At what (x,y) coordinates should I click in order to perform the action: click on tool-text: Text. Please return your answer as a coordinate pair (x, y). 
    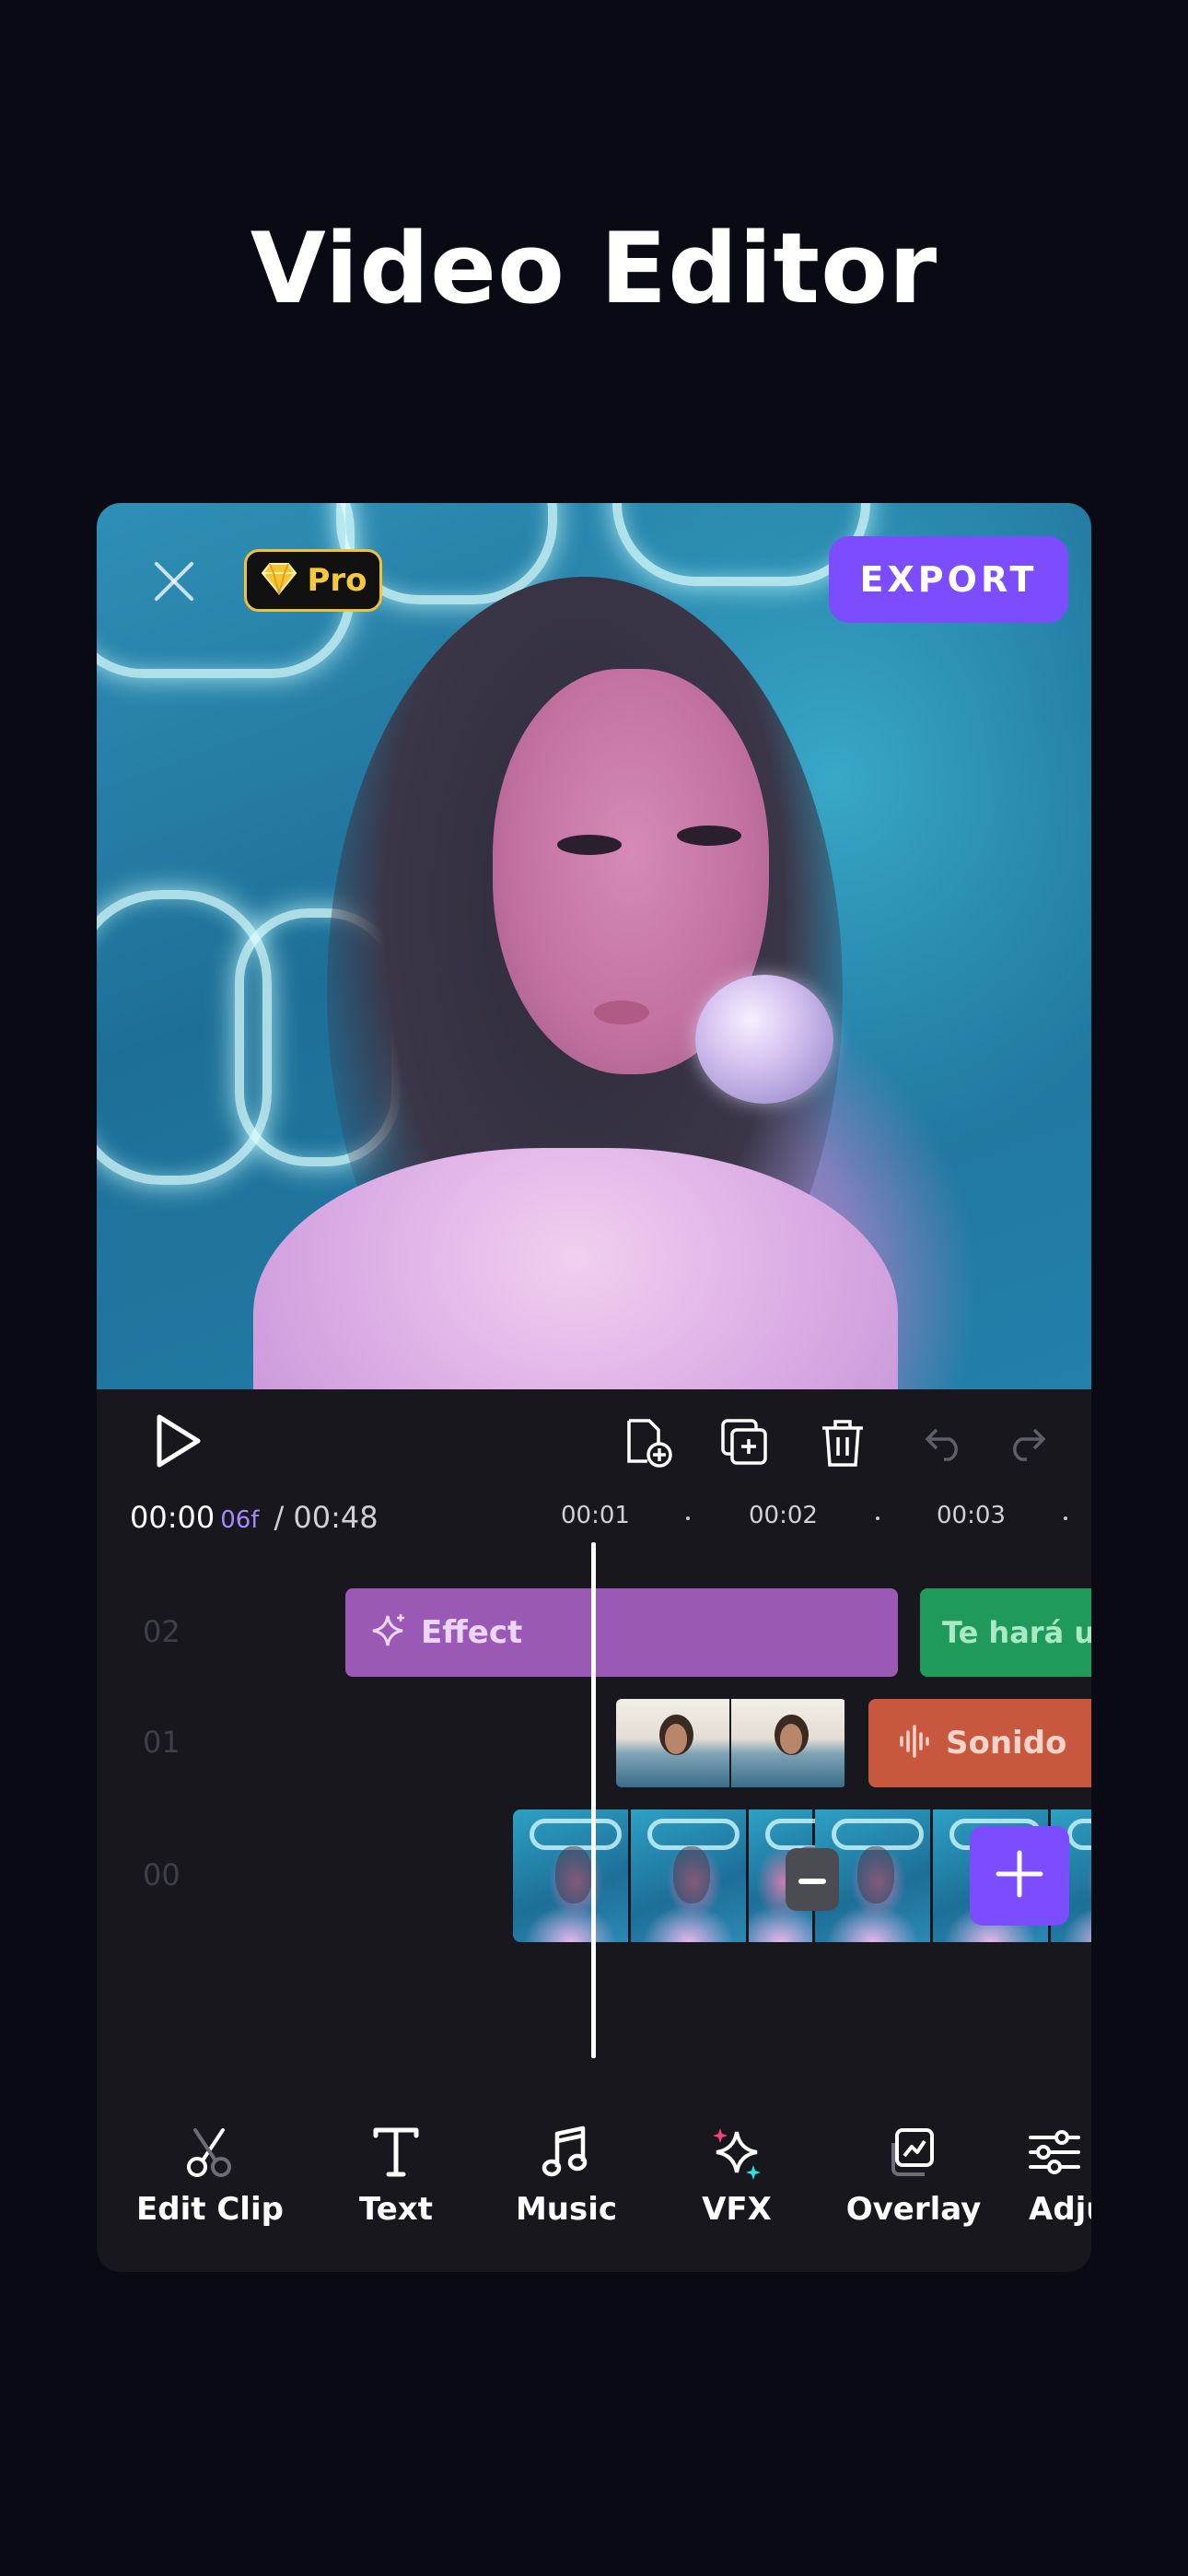
    Looking at the image, I should click on (396, 2198).